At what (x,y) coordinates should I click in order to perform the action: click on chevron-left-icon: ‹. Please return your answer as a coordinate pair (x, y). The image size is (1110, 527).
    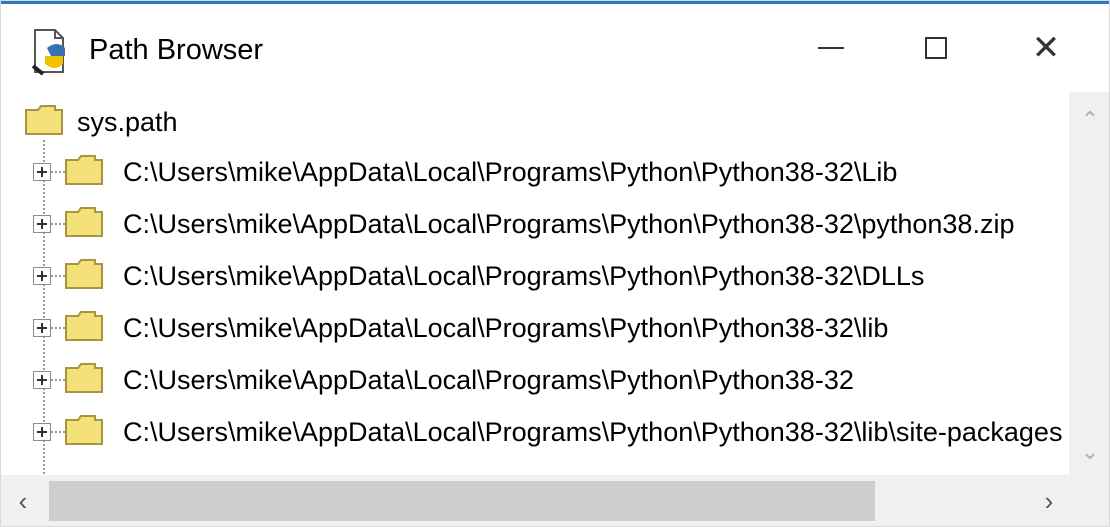
    Looking at the image, I should click on (23, 501).